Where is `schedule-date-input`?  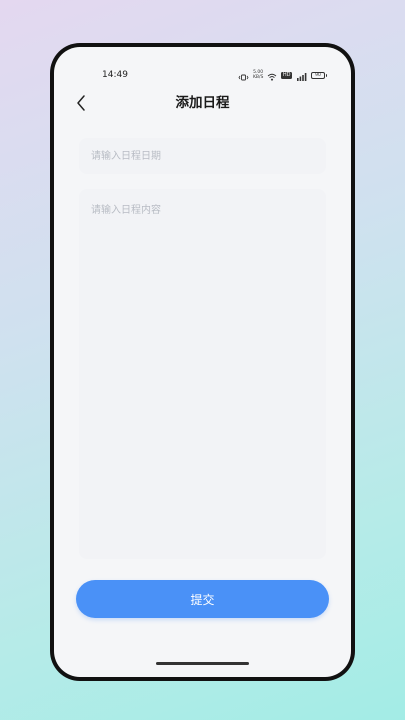 schedule-date-input is located at coordinates (202, 156).